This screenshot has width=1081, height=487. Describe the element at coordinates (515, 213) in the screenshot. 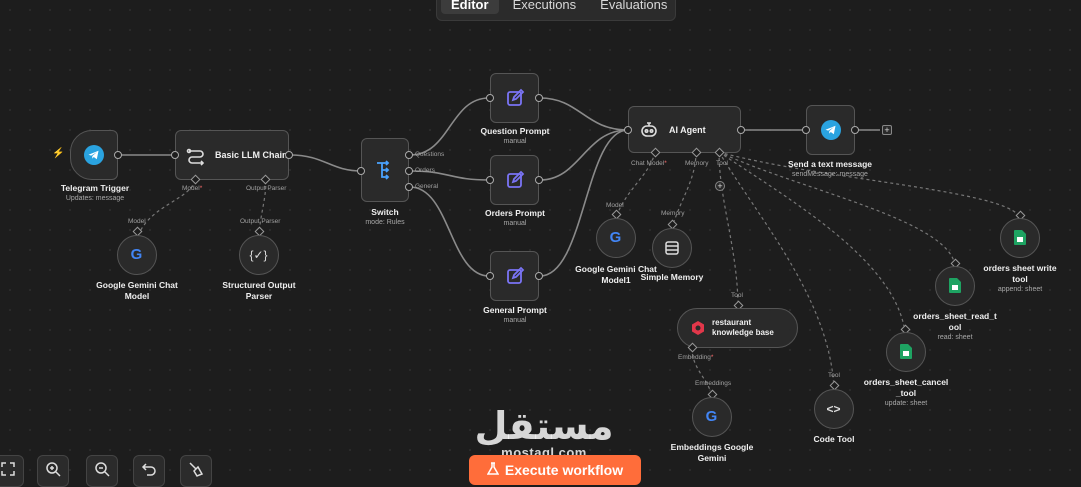

I see `orders-prompt-title: Orders Prompt` at that location.